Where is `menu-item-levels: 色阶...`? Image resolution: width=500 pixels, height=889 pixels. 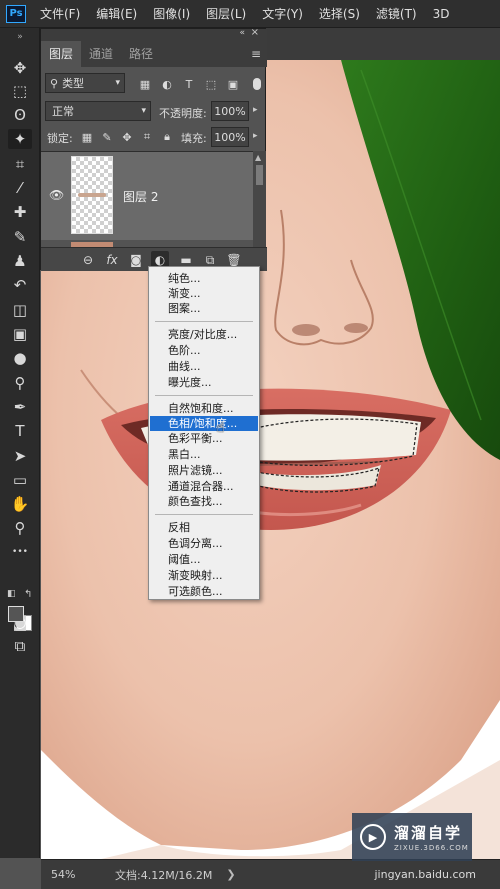
menu-item-levels: 色阶... is located at coordinates (204, 350).